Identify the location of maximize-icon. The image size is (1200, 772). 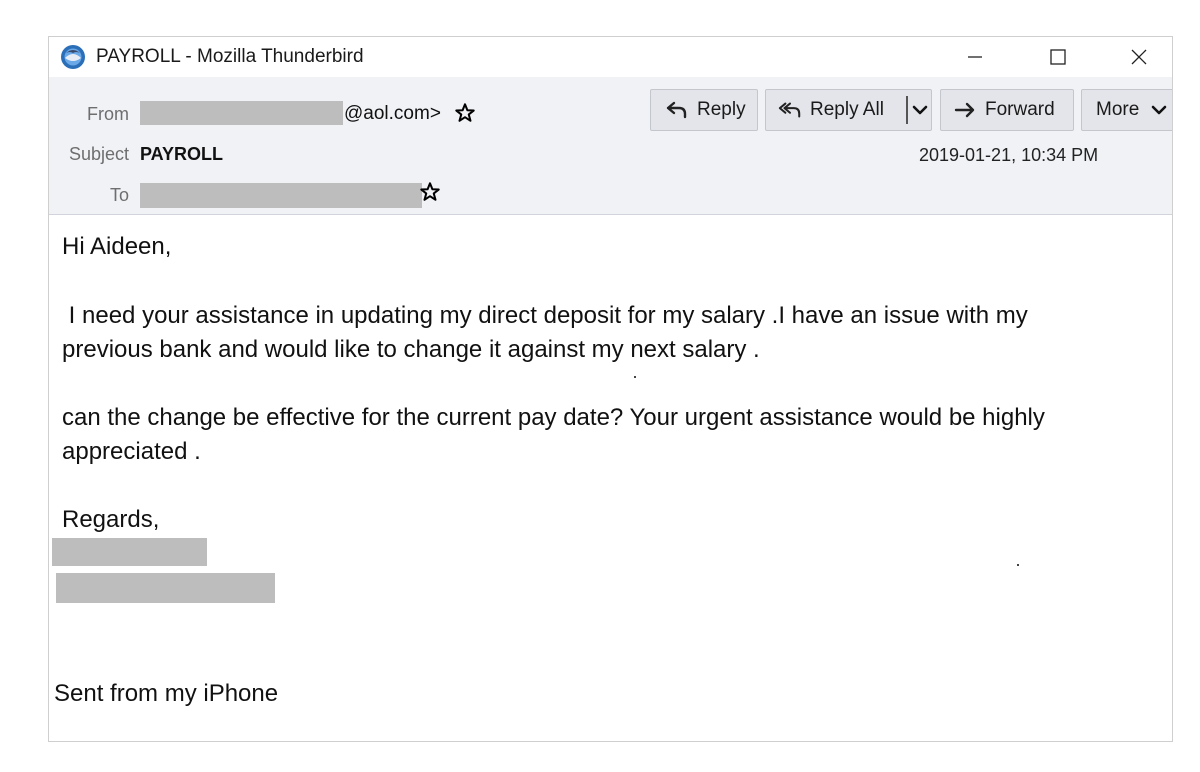
(1058, 57).